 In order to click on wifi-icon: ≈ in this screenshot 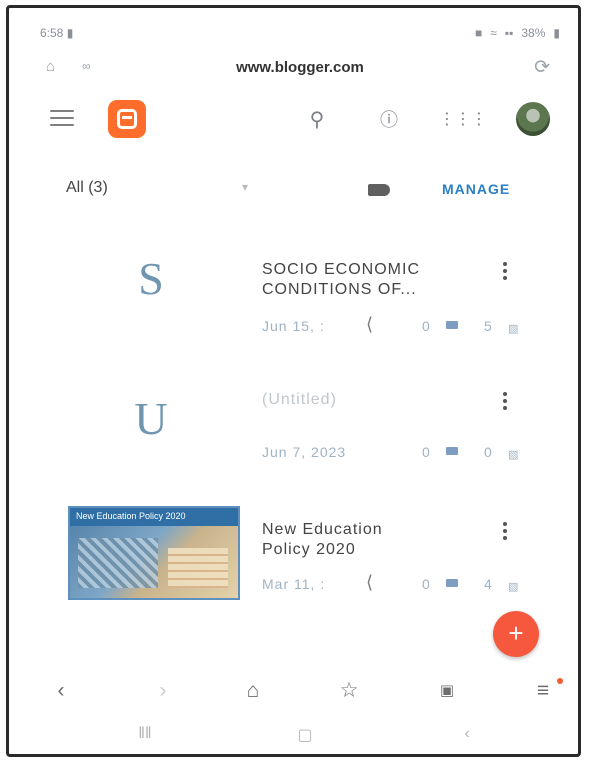, I will do `click(493, 33)`.